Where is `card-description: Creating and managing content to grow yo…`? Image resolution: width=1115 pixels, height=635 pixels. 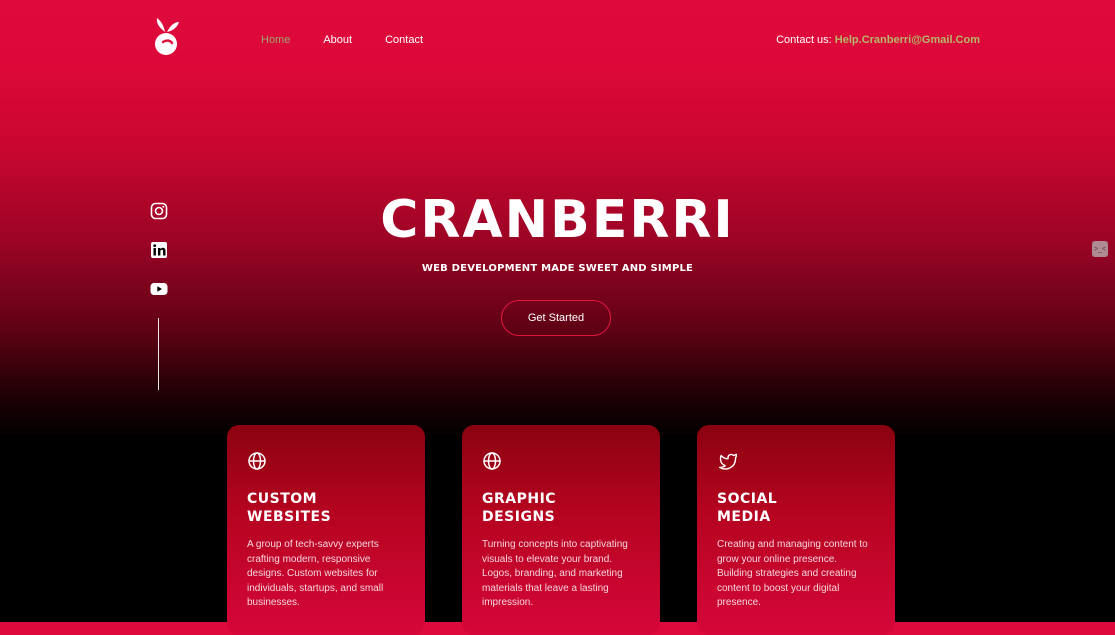 card-description: Creating and managing content to grow yo… is located at coordinates (792, 573).